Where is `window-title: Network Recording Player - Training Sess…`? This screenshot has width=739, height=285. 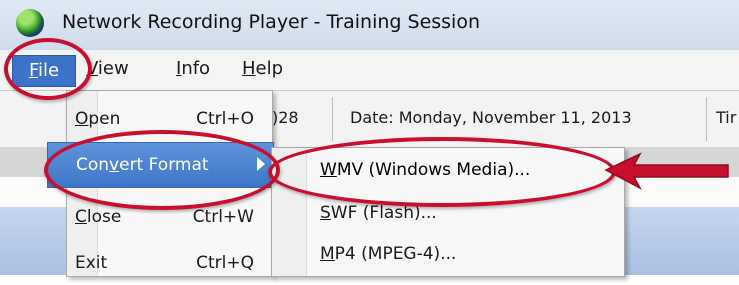 window-title: Network Recording Player - Training Sess… is located at coordinates (271, 22).